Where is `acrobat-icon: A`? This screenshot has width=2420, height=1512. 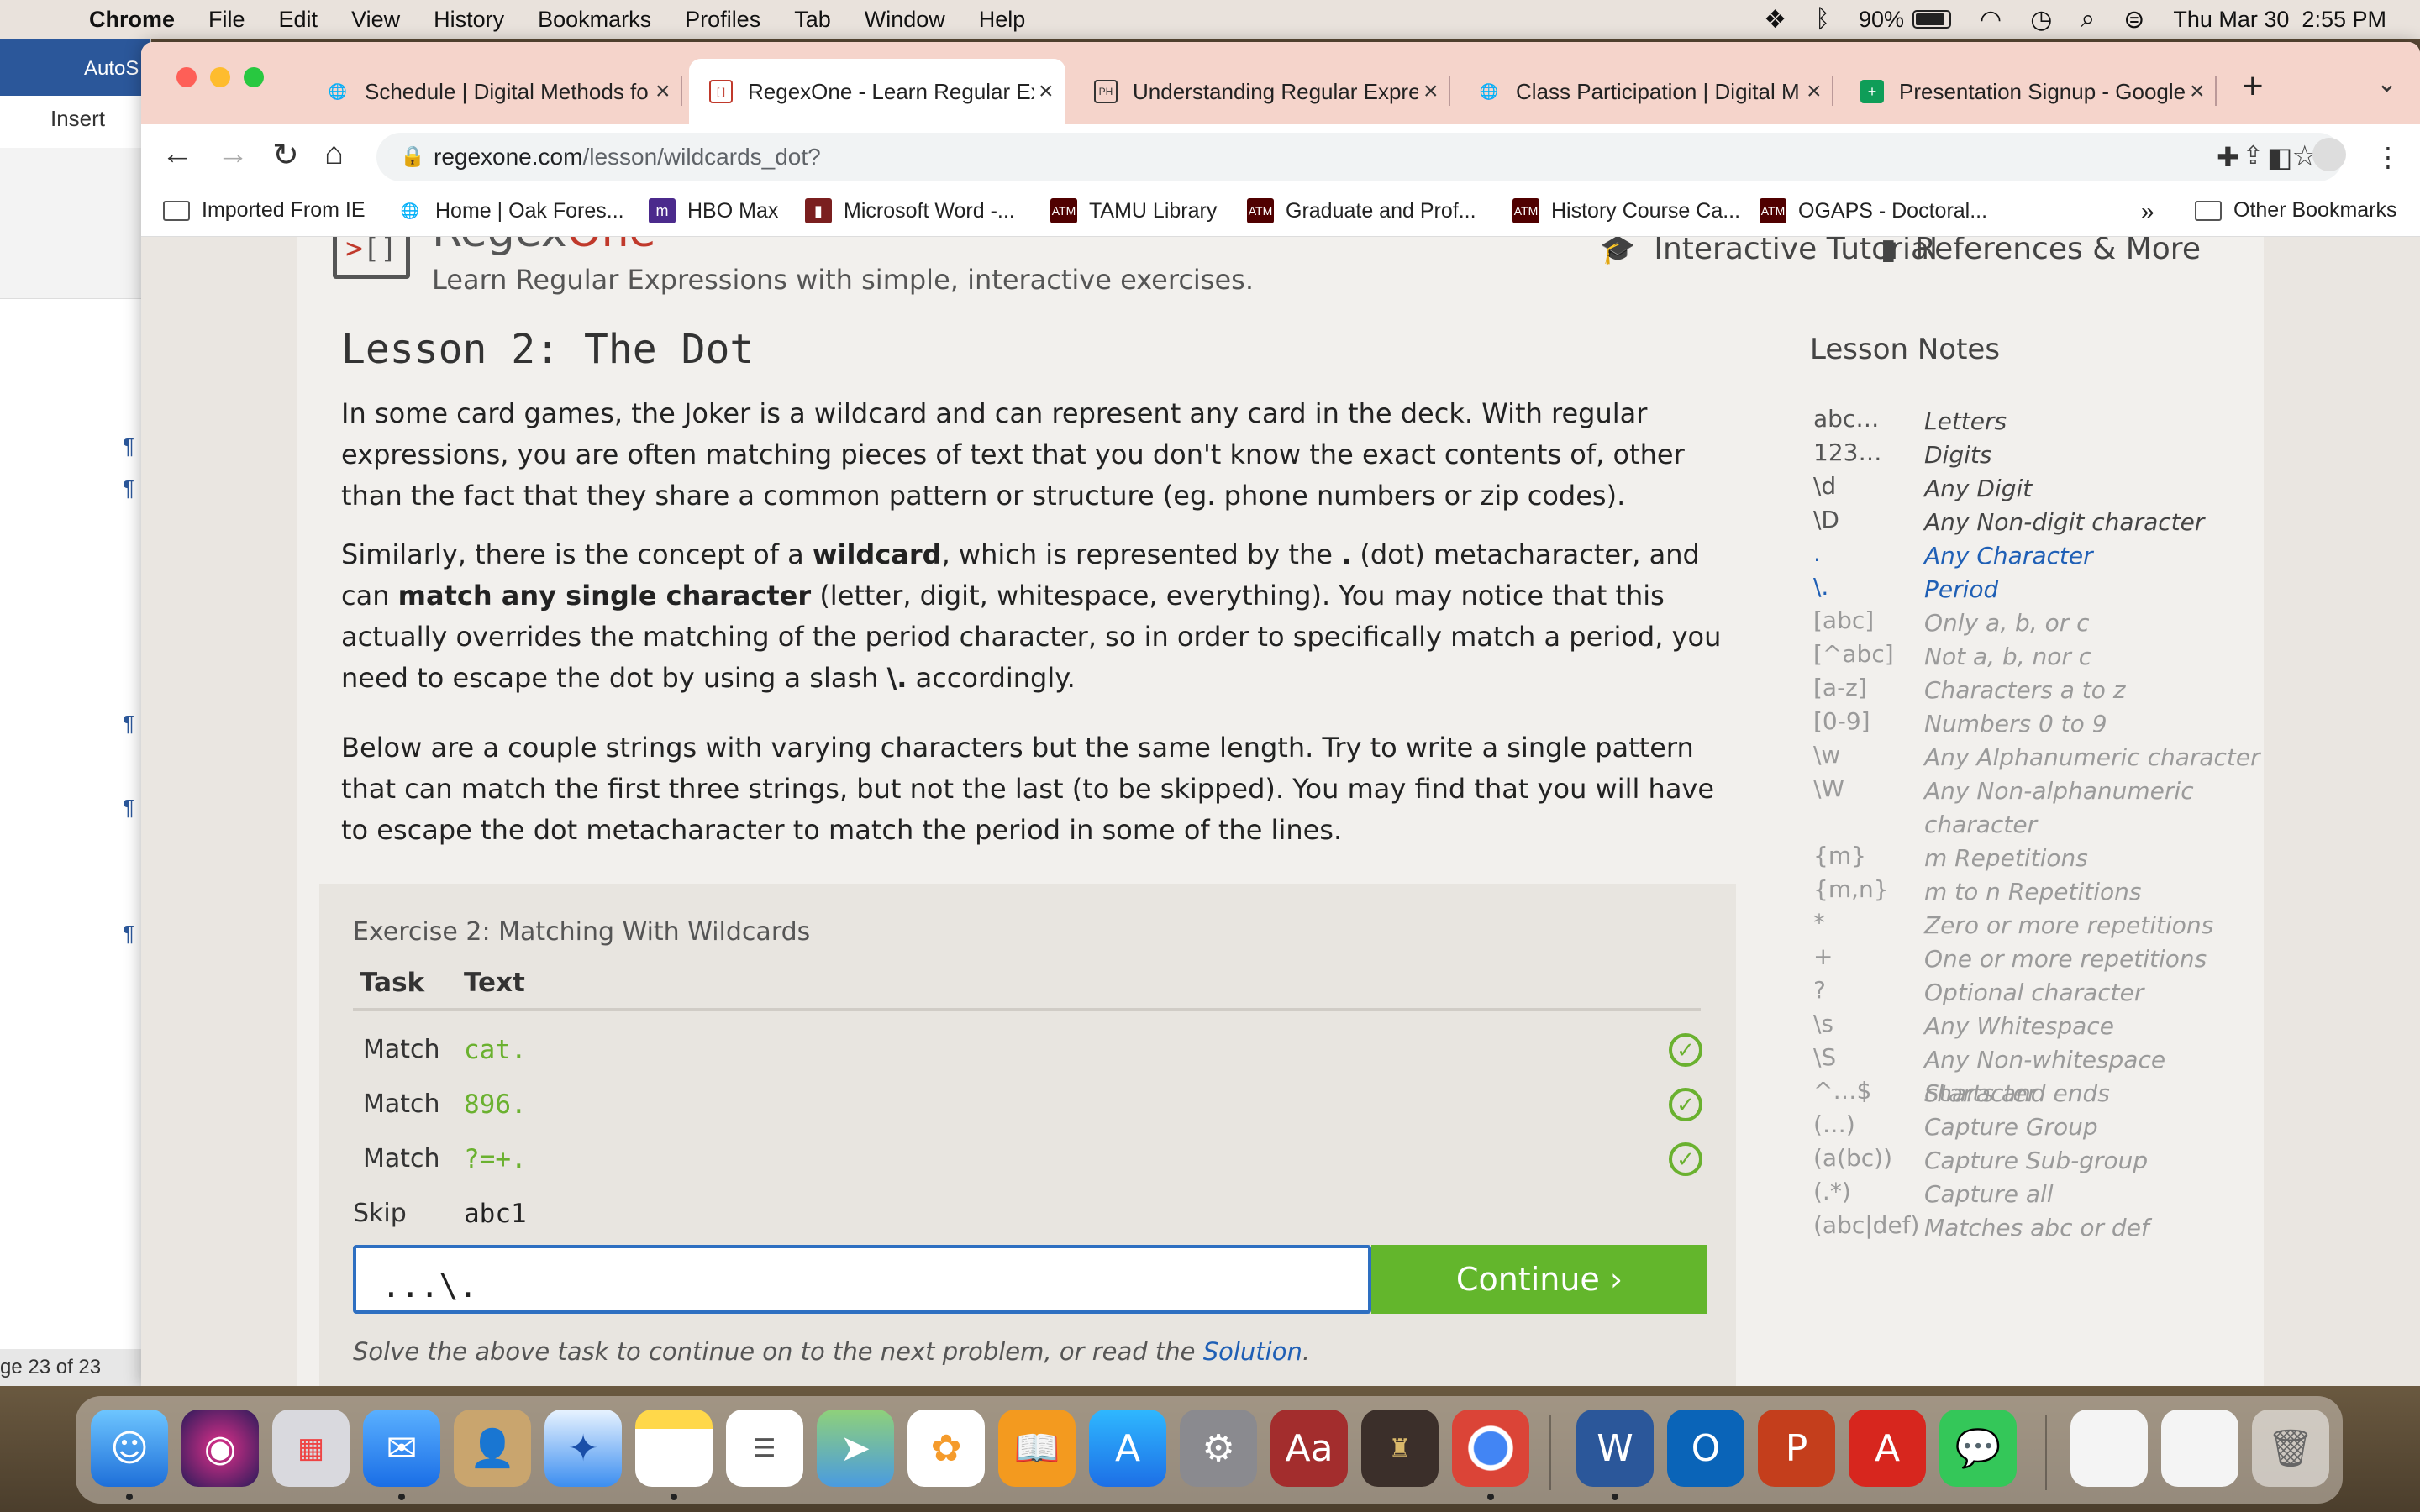
acrobat-icon: A is located at coordinates (1887, 1448).